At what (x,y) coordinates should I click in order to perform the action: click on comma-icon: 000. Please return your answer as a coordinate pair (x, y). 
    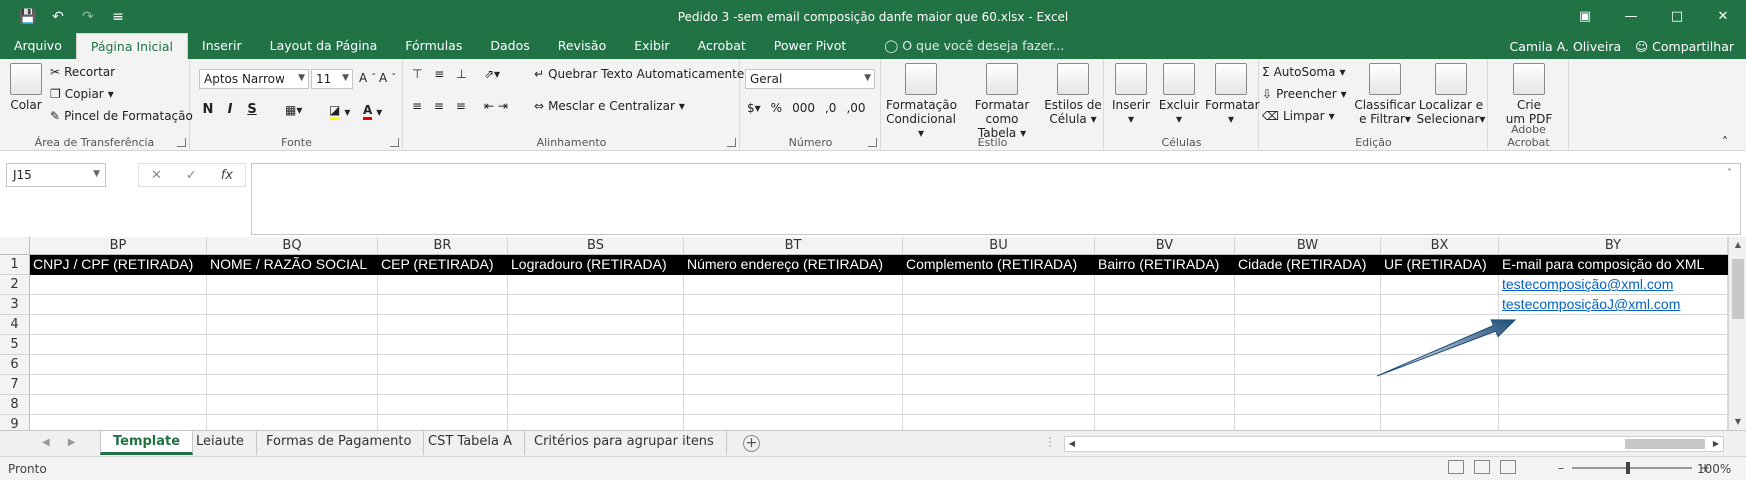
    Looking at the image, I should click on (803, 108).